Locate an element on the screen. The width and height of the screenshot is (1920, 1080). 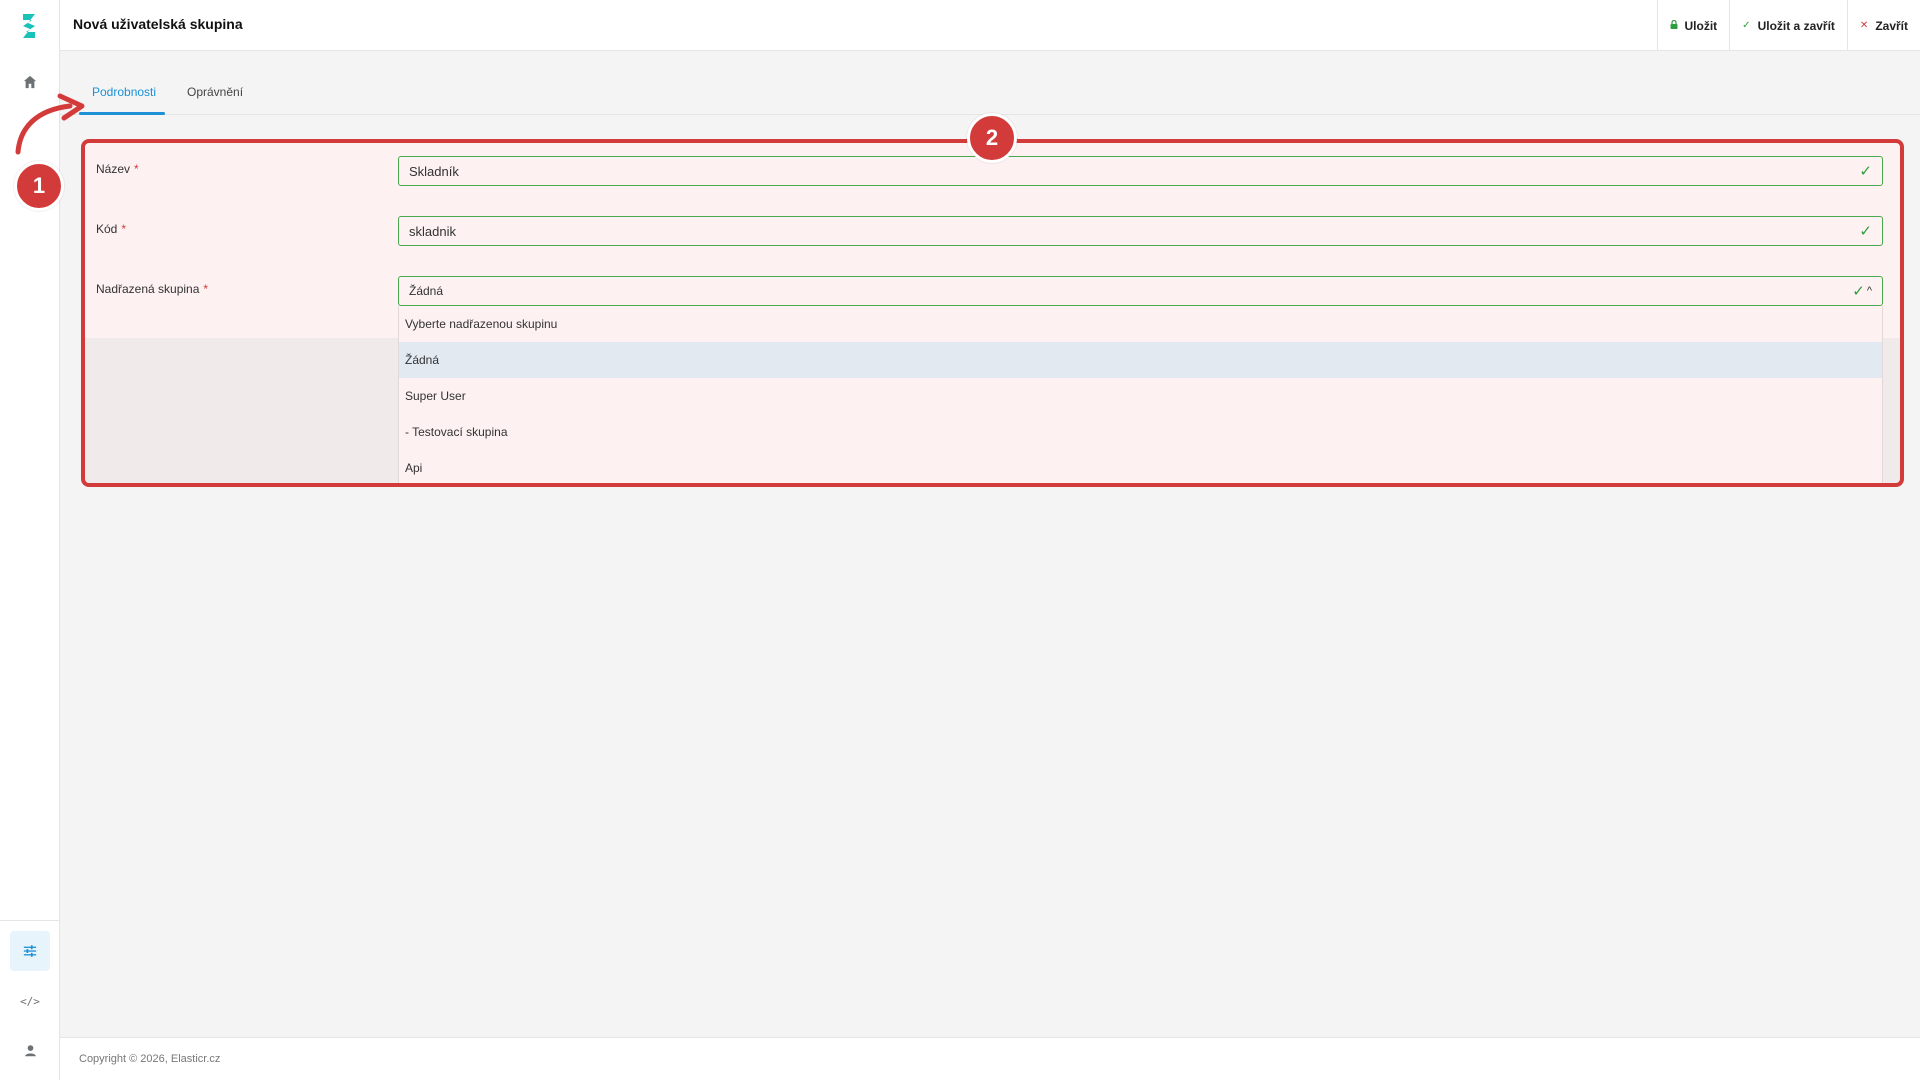
user-icon is located at coordinates (30, 1050).